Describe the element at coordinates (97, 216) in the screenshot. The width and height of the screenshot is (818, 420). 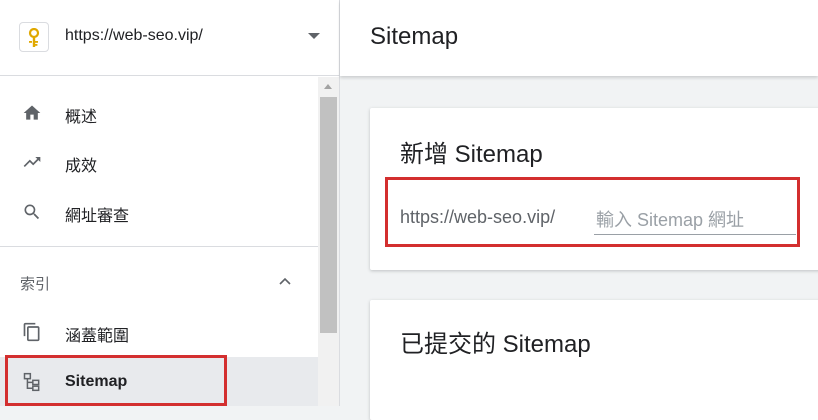
I see `sidebar-item-label: 網址審查` at that location.